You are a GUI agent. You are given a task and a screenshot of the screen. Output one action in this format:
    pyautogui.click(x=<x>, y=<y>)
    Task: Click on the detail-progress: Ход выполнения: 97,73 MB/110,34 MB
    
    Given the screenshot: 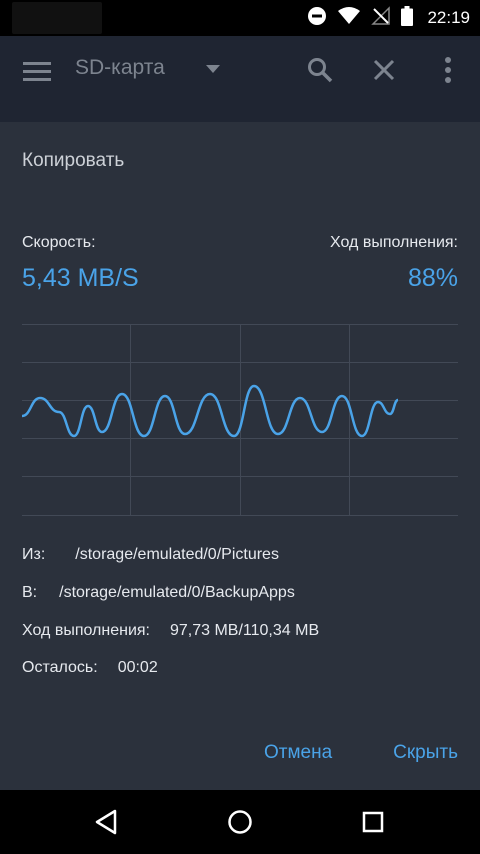 What is the action you would take?
    pyautogui.click(x=170, y=631)
    